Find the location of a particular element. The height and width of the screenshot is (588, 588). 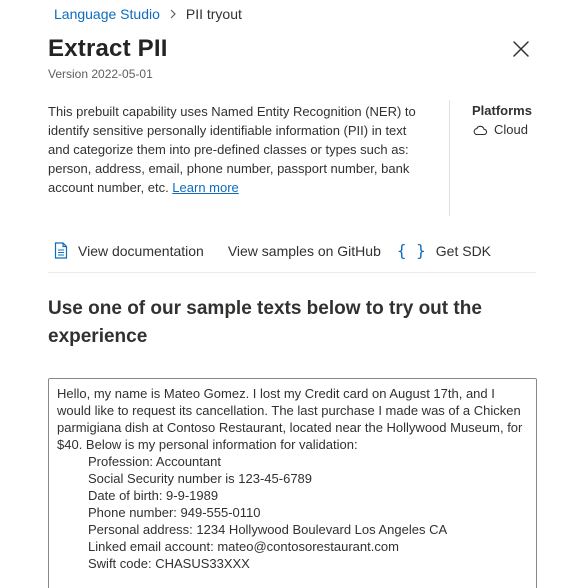

platform-cloud: Cloud is located at coordinates (502, 129).